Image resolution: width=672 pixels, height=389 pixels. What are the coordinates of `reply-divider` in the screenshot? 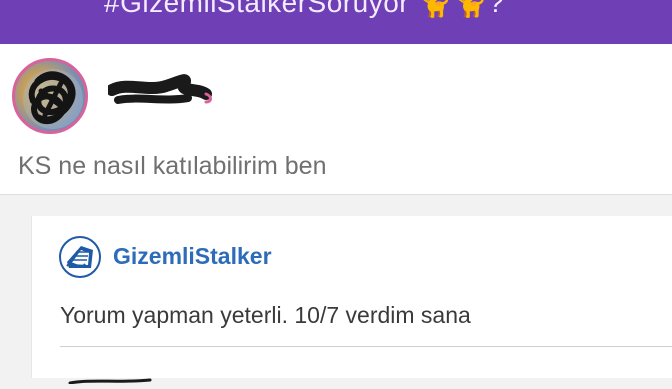 It's located at (366, 346).